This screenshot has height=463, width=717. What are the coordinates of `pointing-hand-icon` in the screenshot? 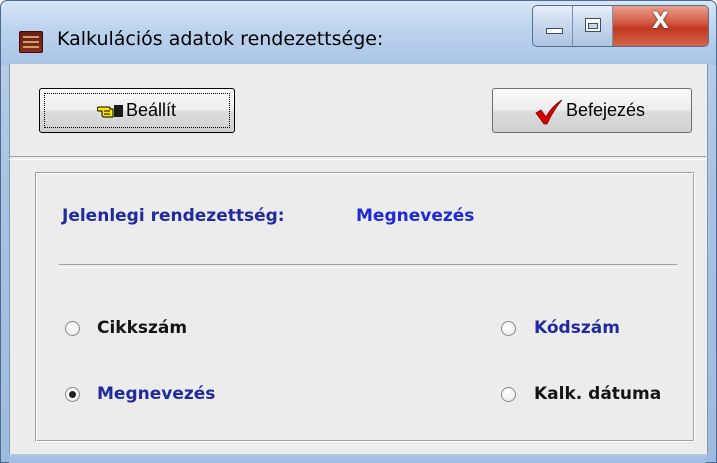 It's located at (110, 111).